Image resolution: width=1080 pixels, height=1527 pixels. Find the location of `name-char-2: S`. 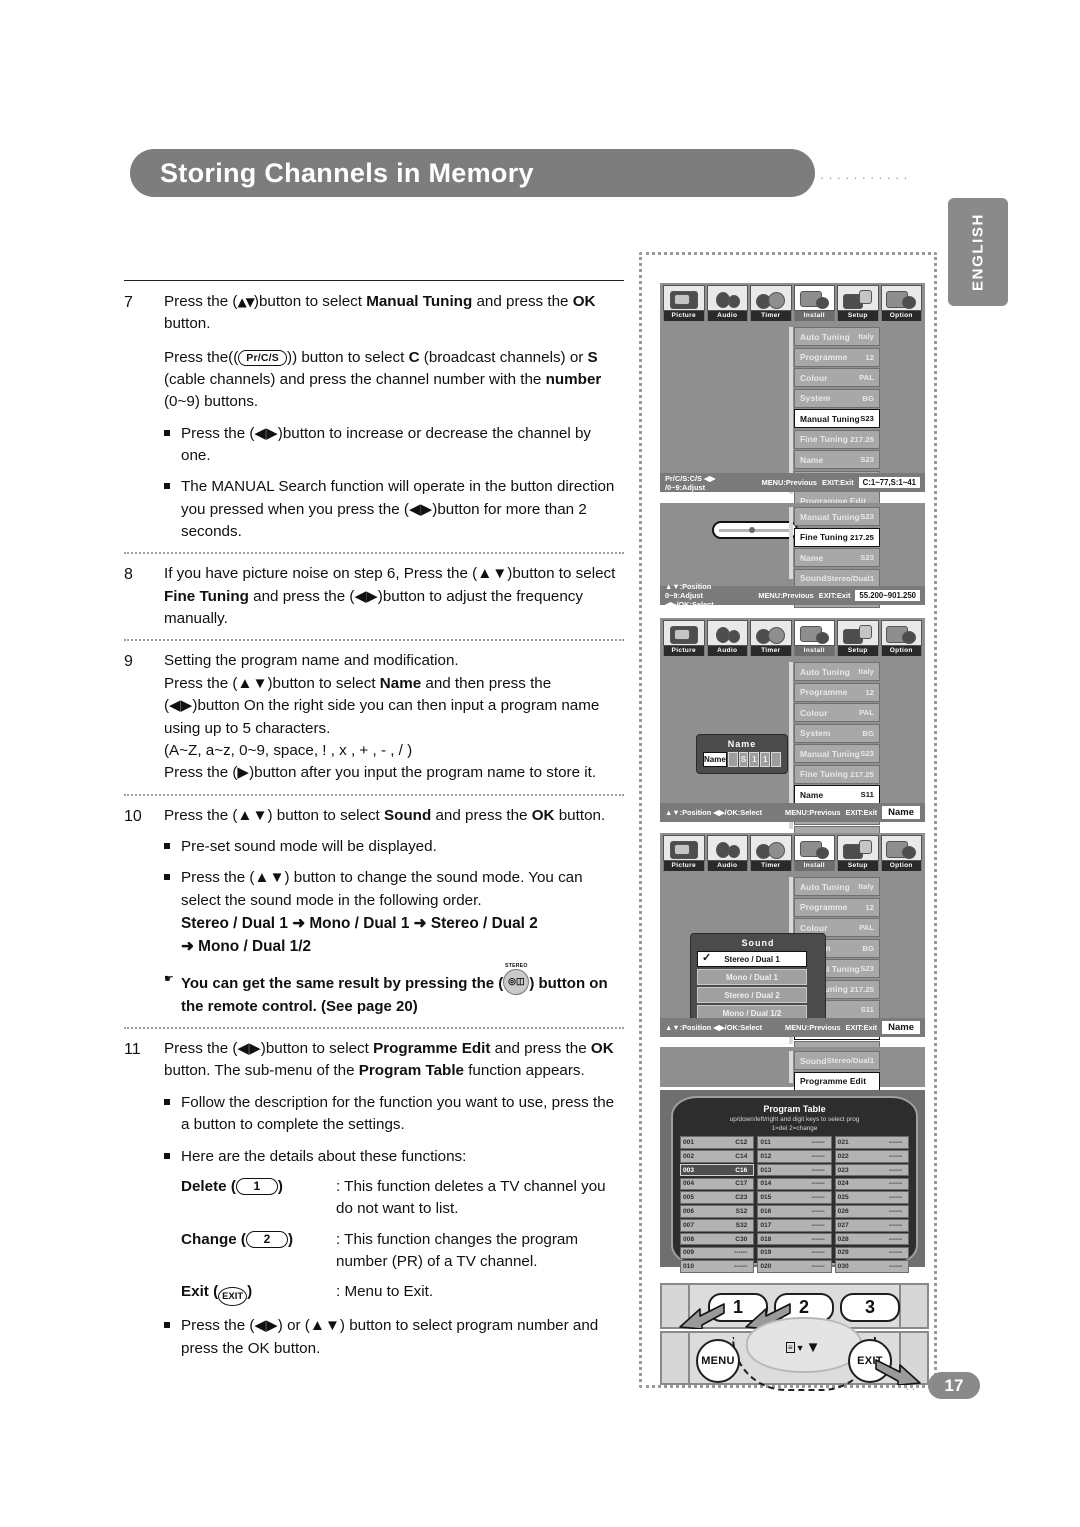

name-char-2: S is located at coordinates (743, 759).